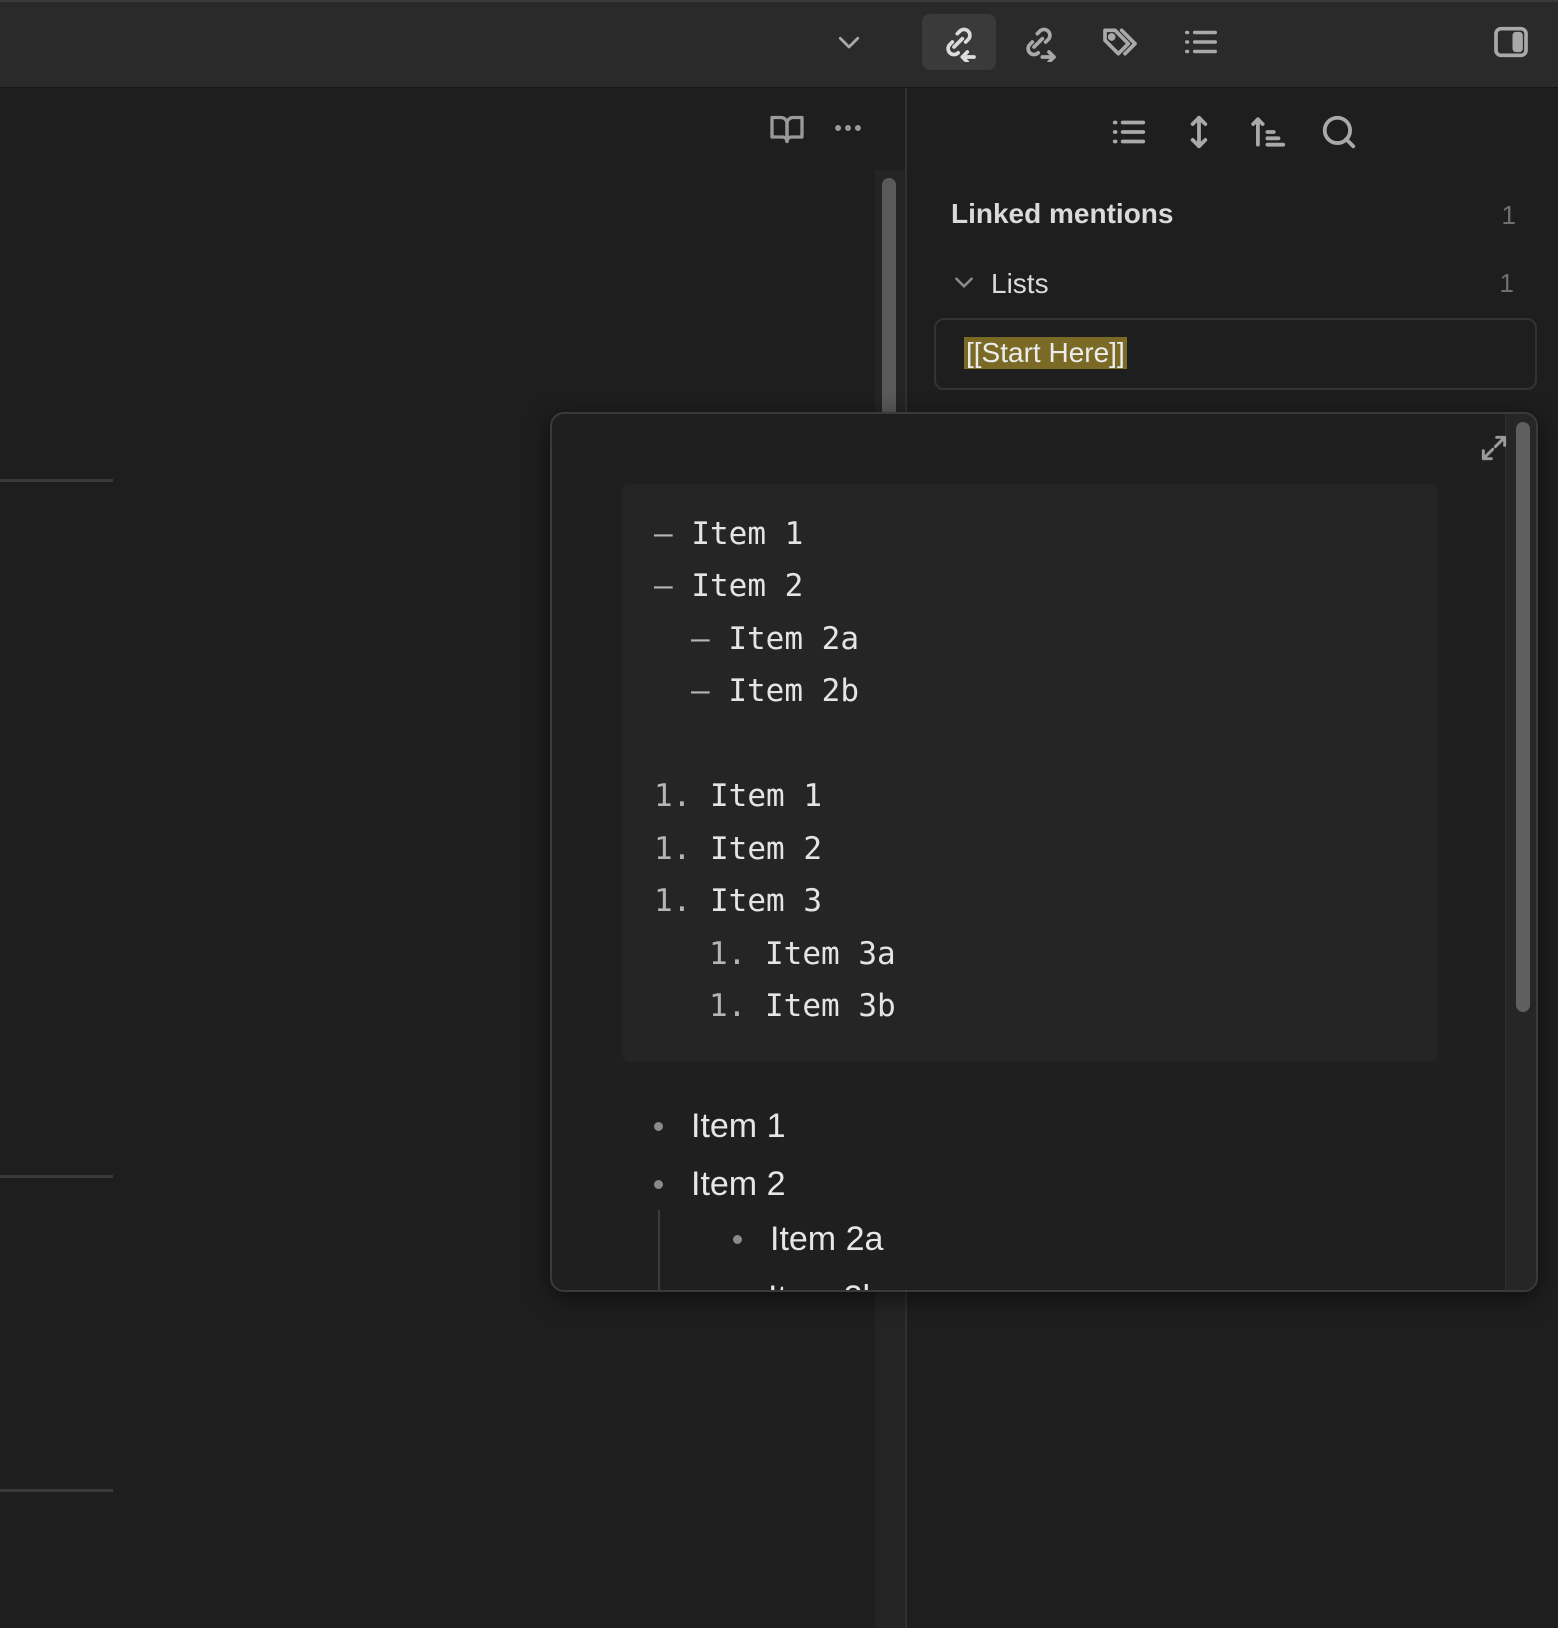 Image resolution: width=1558 pixels, height=1628 pixels. I want to click on outline-icon, so click(1201, 42).